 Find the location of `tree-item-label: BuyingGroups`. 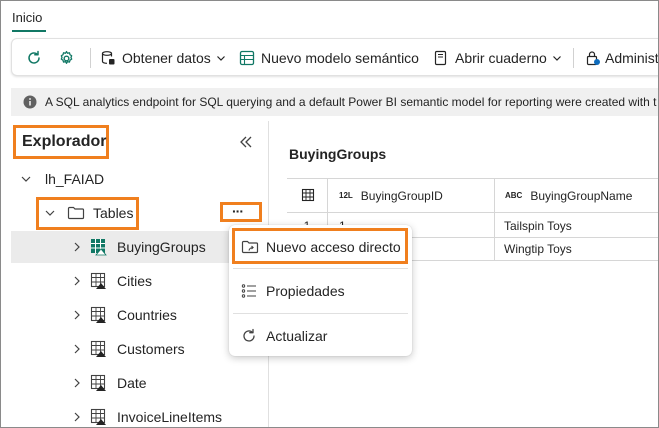

tree-item-label: BuyingGroups is located at coordinates (161, 247).